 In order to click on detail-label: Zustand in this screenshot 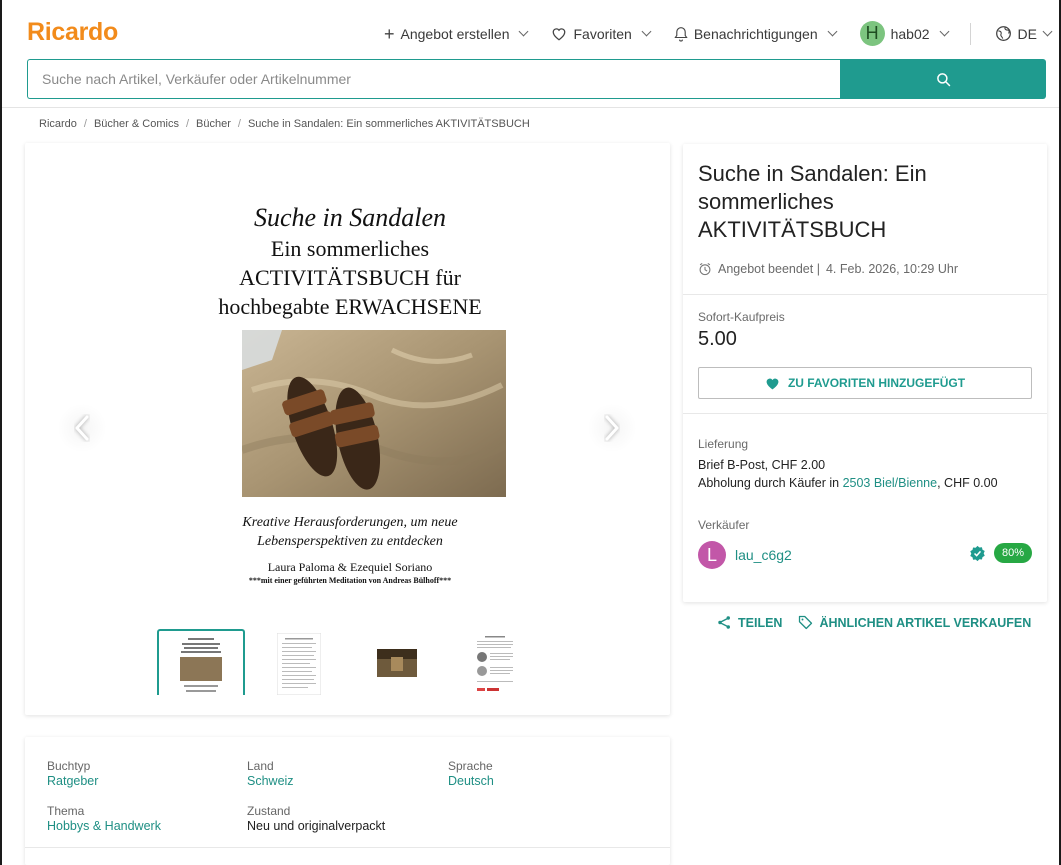, I will do `click(269, 811)`.